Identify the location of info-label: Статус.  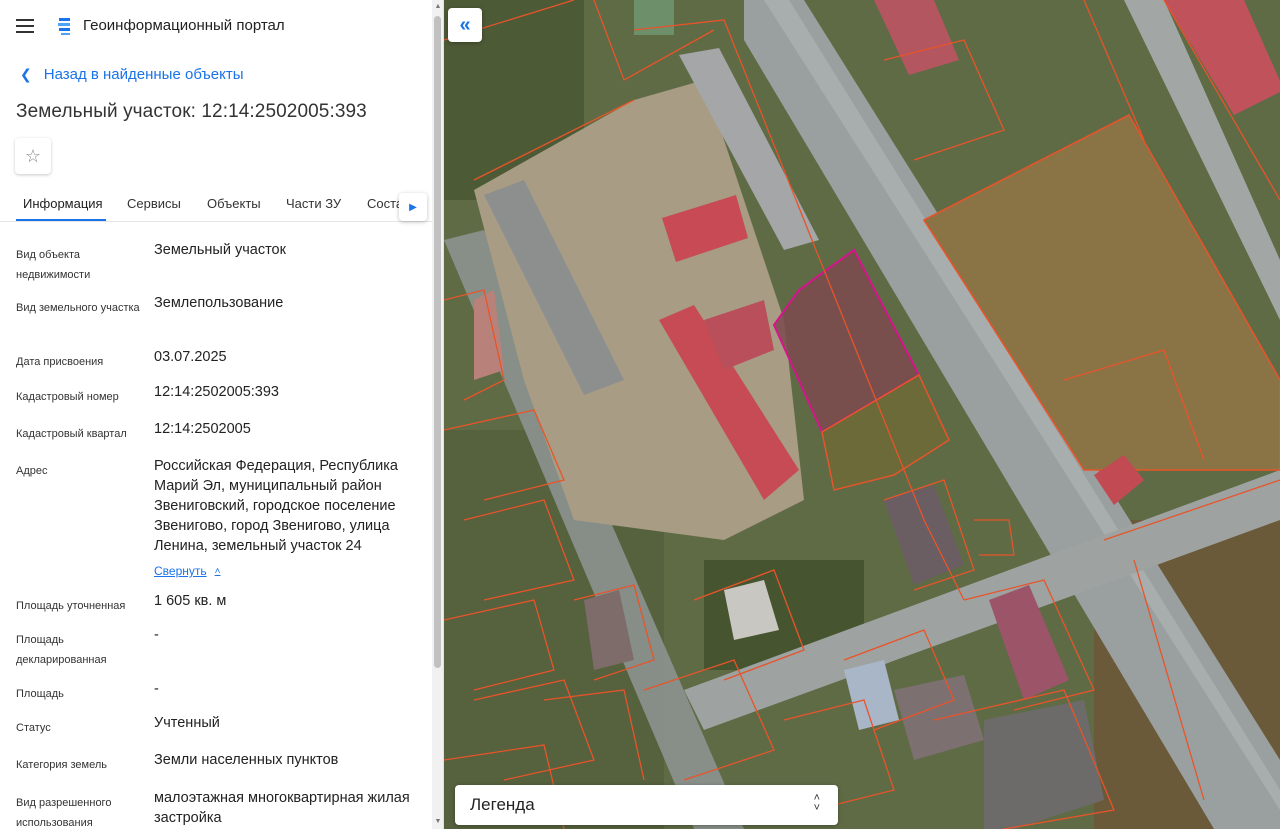
(33, 728).